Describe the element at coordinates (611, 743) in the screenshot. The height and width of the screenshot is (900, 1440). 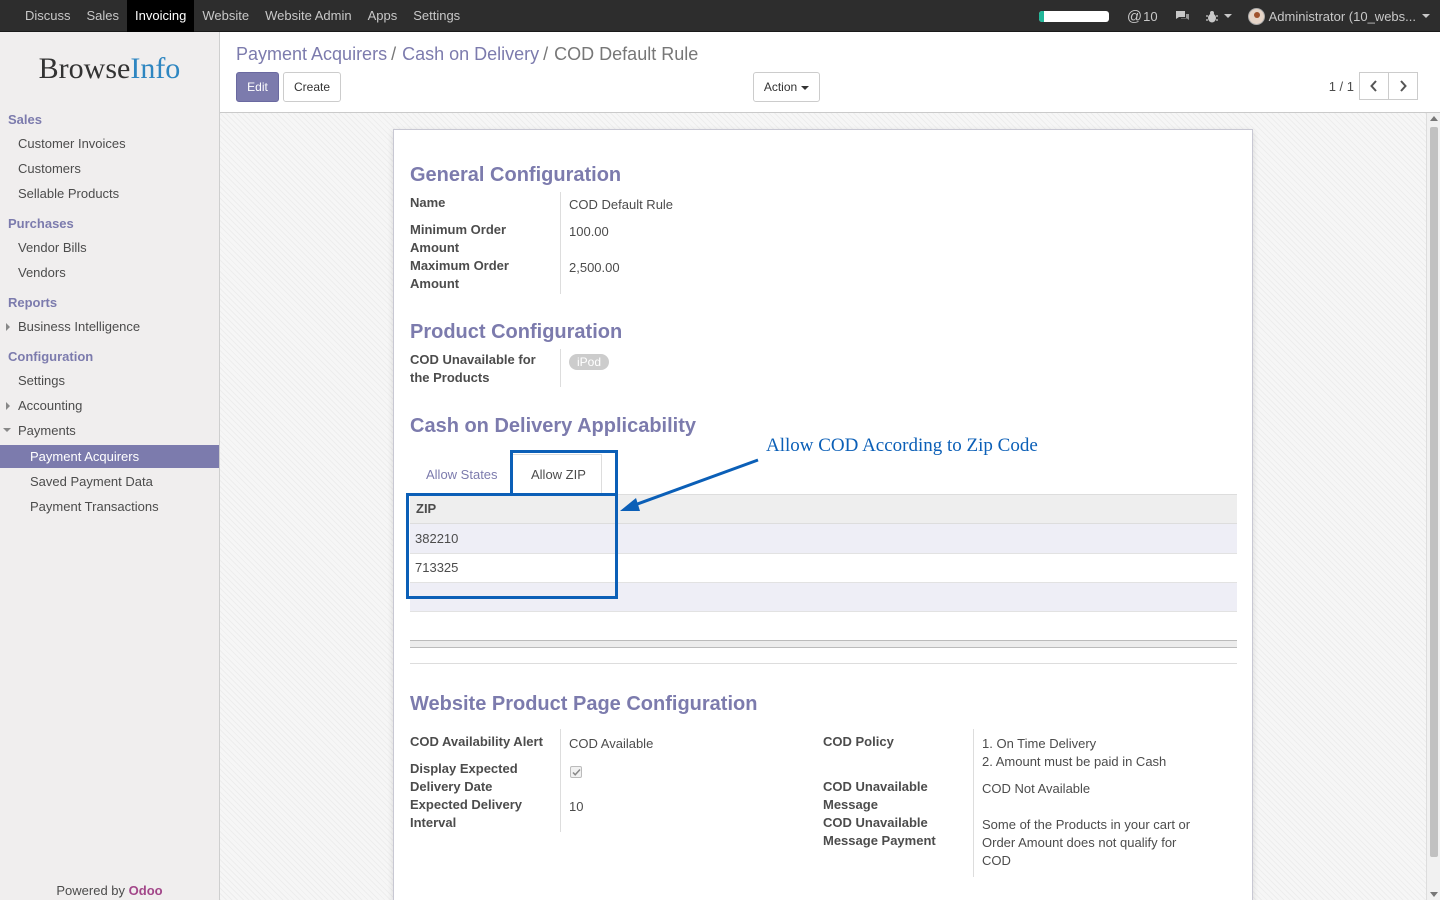
I see `cod-availability-alert-value: COD Available` at that location.